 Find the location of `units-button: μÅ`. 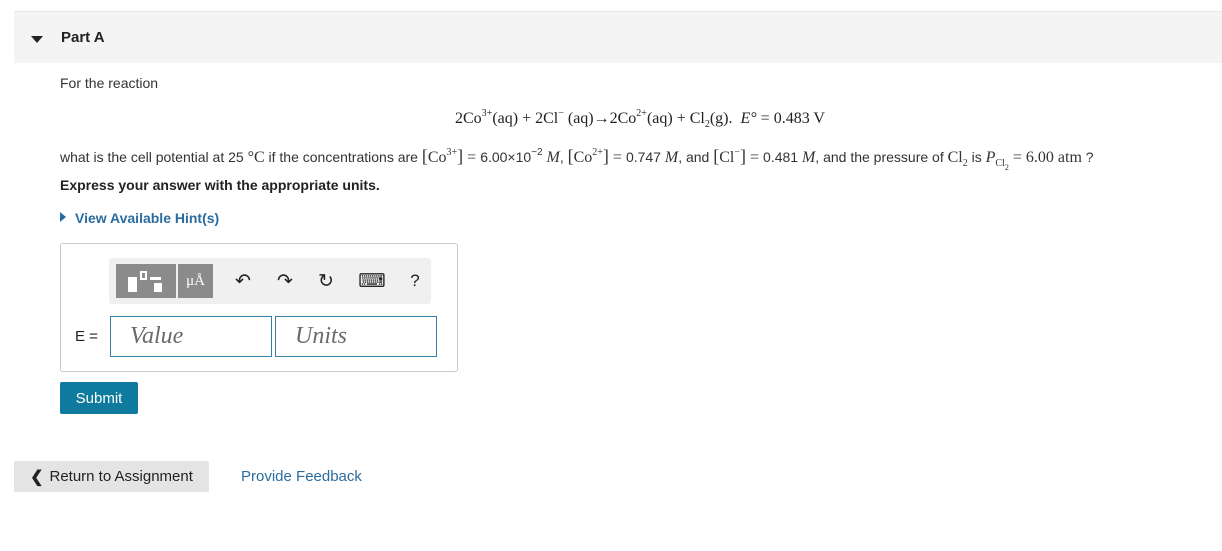

units-button: μÅ is located at coordinates (195, 281).